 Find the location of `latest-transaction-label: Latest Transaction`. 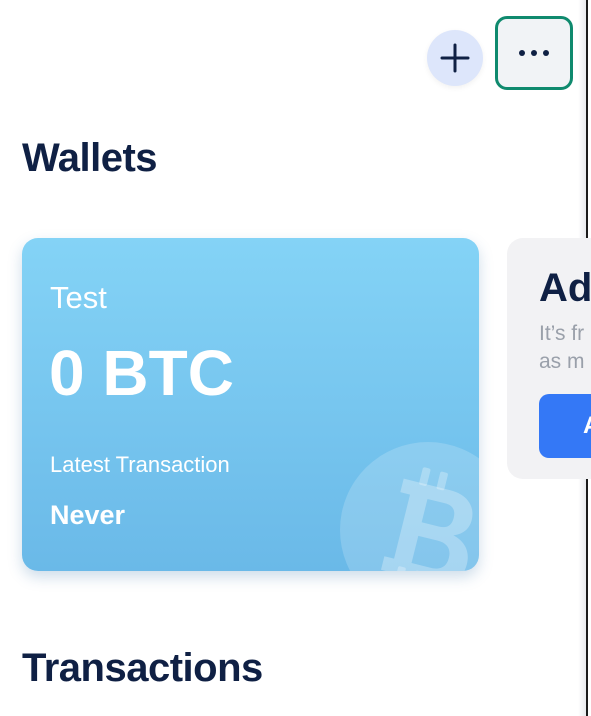

latest-transaction-label: Latest Transaction is located at coordinates (140, 464).